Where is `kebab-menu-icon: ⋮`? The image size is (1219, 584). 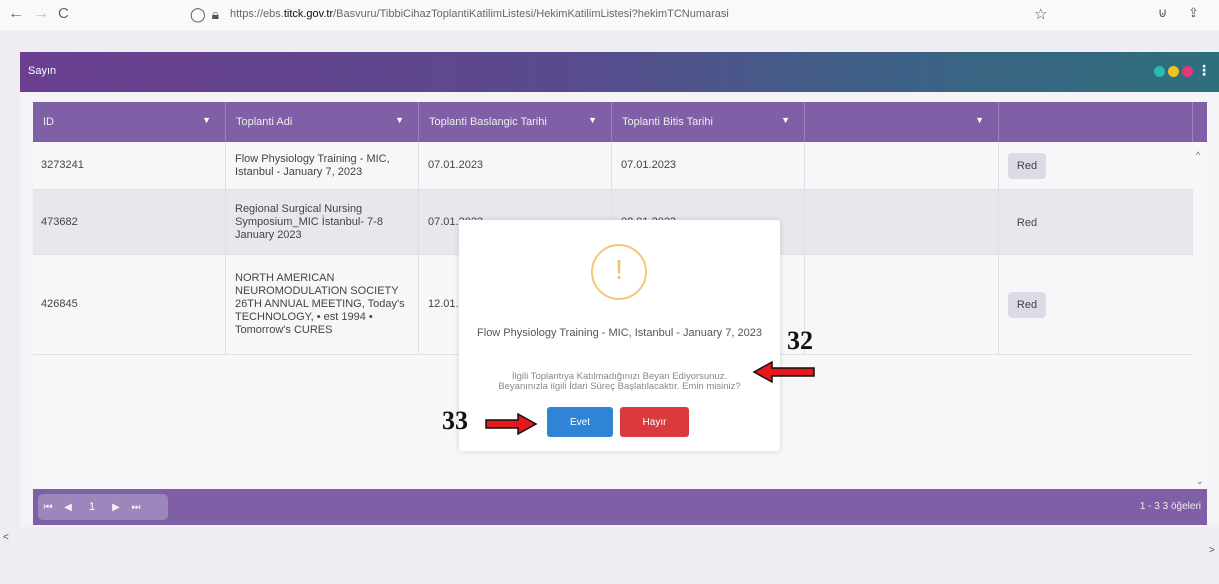 kebab-menu-icon: ⋮ is located at coordinates (1204, 70).